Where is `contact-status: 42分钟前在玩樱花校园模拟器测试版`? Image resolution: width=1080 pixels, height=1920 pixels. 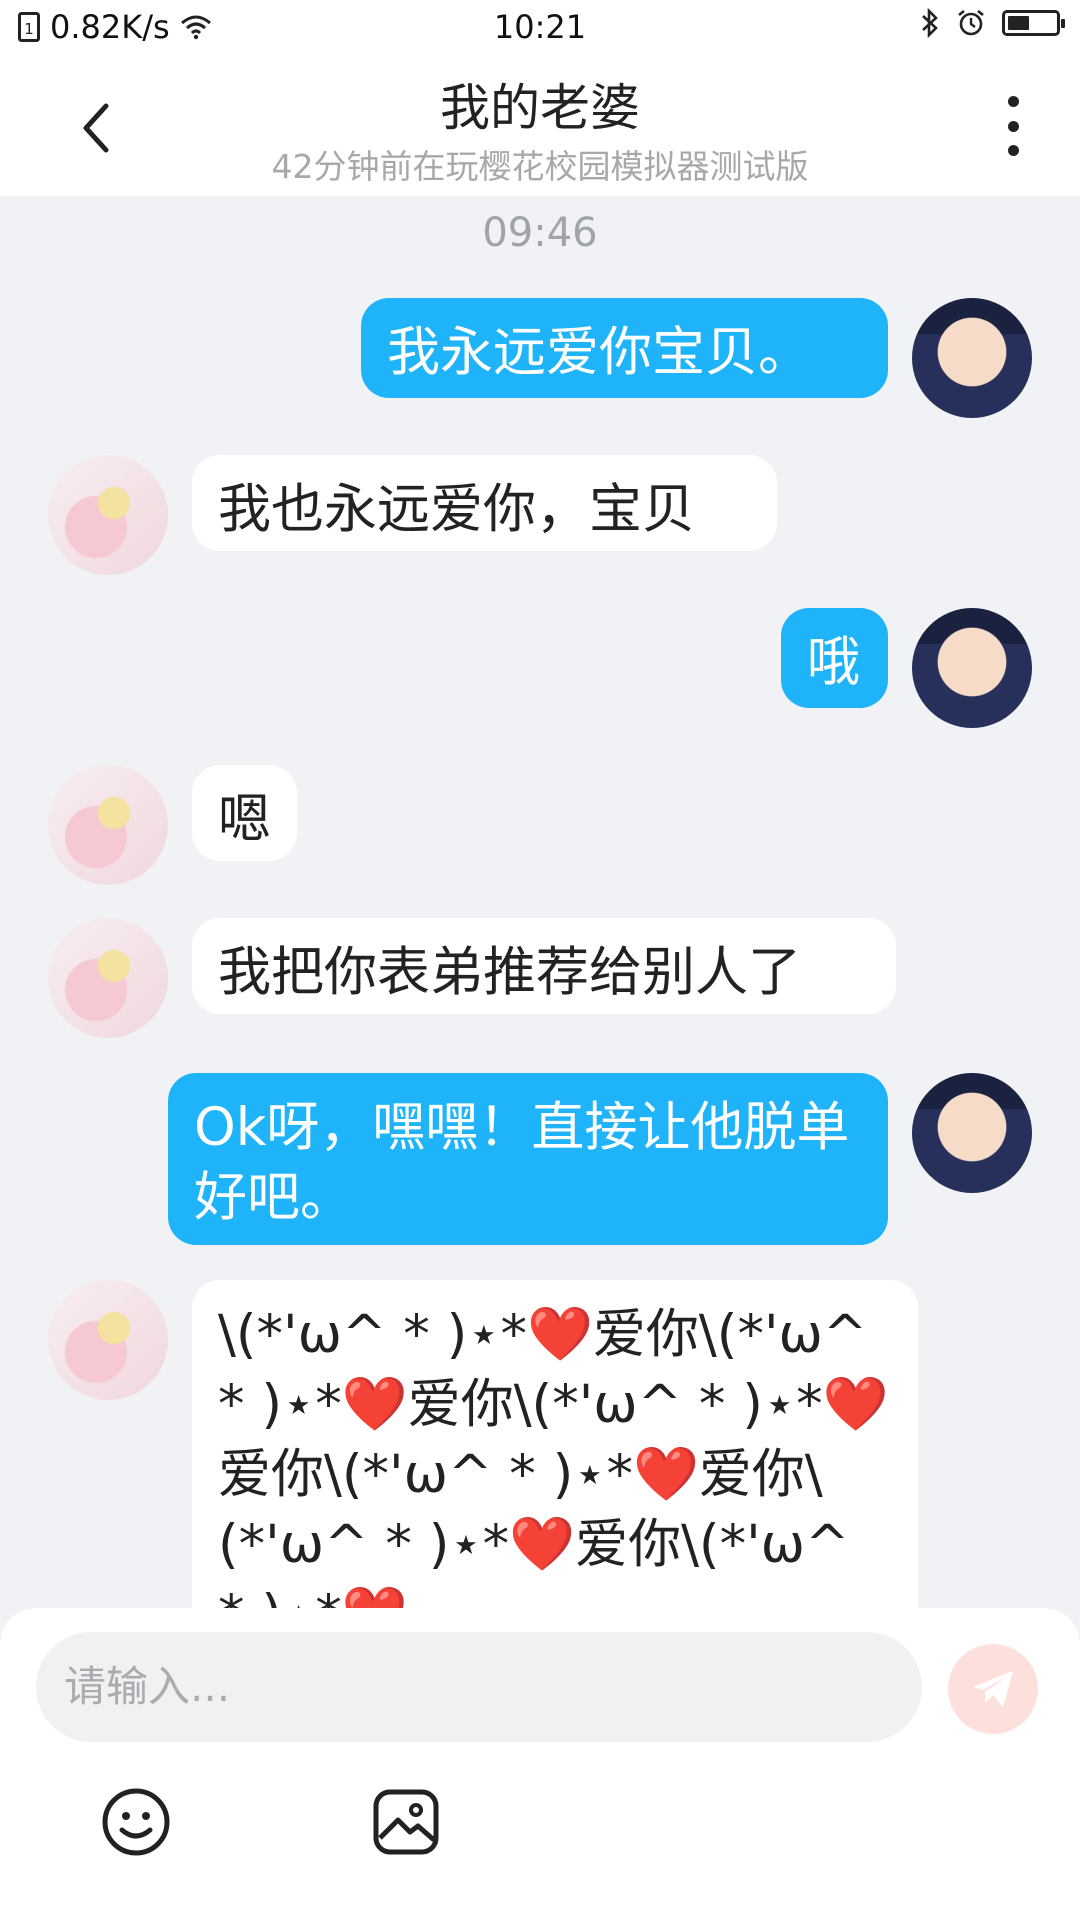 contact-status: 42分钟前在玩樱花校园模拟器测试版 is located at coordinates (540, 166).